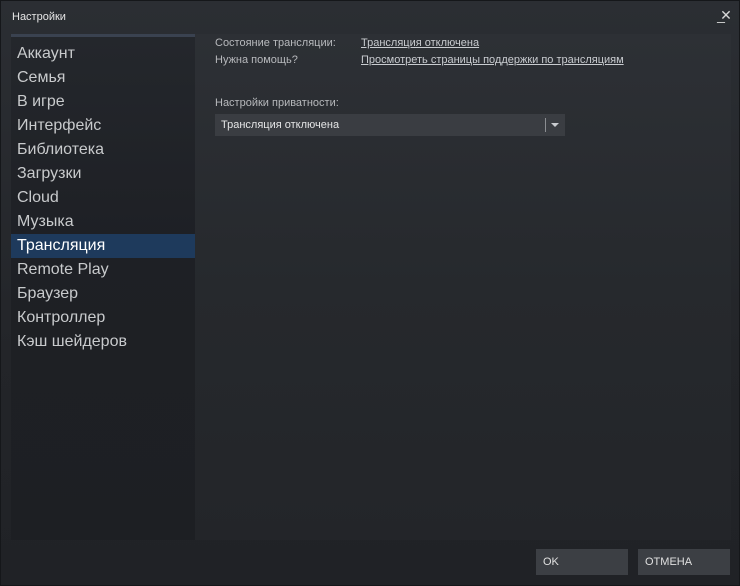  I want to click on sidebar-item-library: Библиотека, so click(103, 150).